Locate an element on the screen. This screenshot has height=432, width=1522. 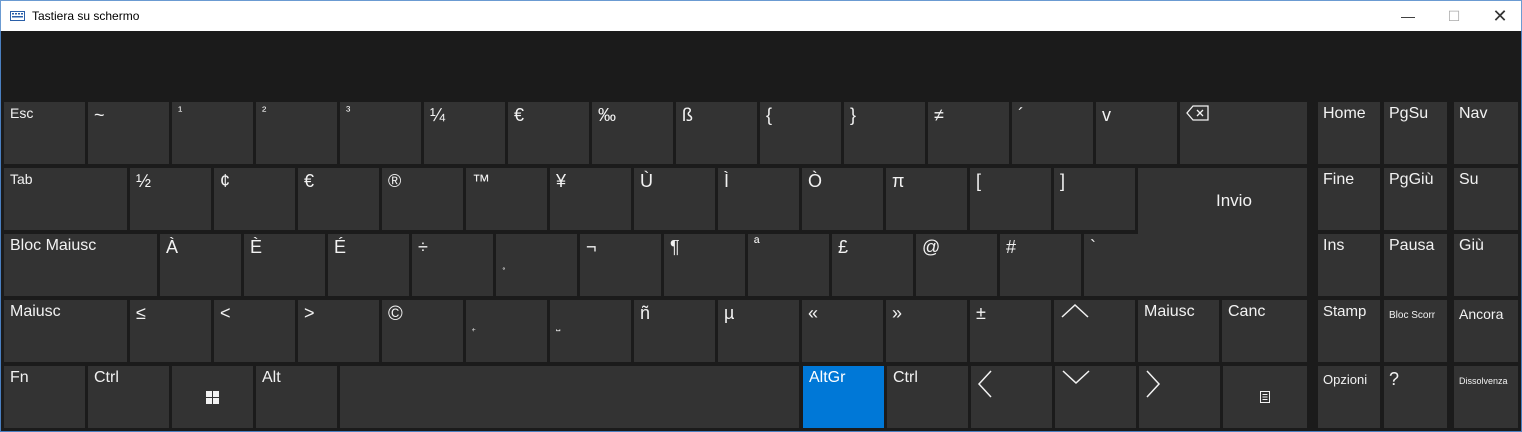
key-acute: ´ is located at coordinates (1052, 133).